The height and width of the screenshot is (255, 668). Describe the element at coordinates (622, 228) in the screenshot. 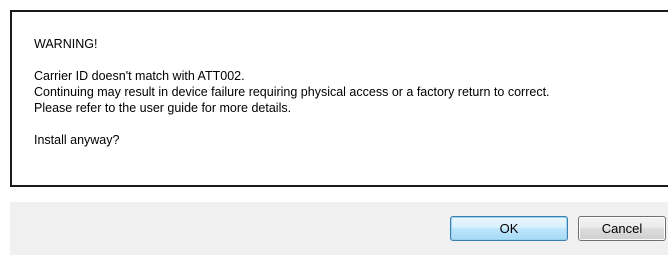

I see `cancel-button: Cancel` at that location.